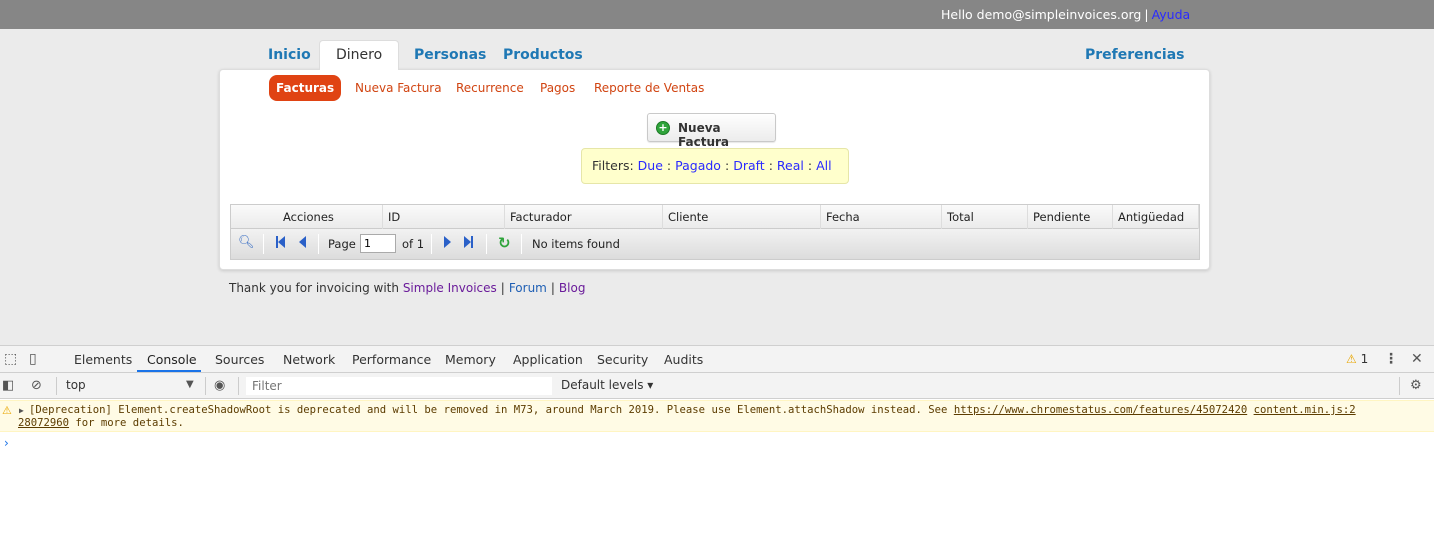  I want to click on console-filter-input, so click(399, 386).